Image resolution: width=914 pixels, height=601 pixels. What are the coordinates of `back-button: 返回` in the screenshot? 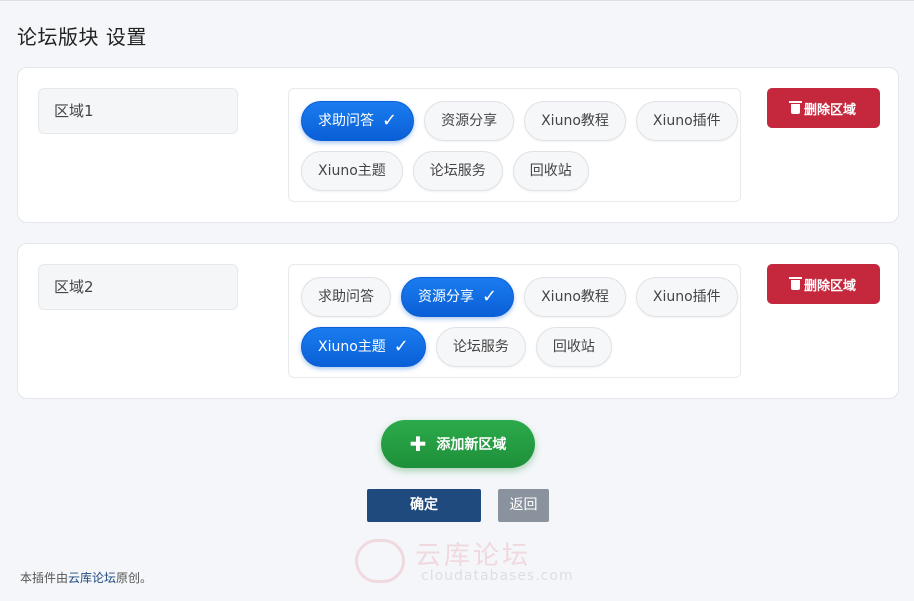 It's located at (523, 505).